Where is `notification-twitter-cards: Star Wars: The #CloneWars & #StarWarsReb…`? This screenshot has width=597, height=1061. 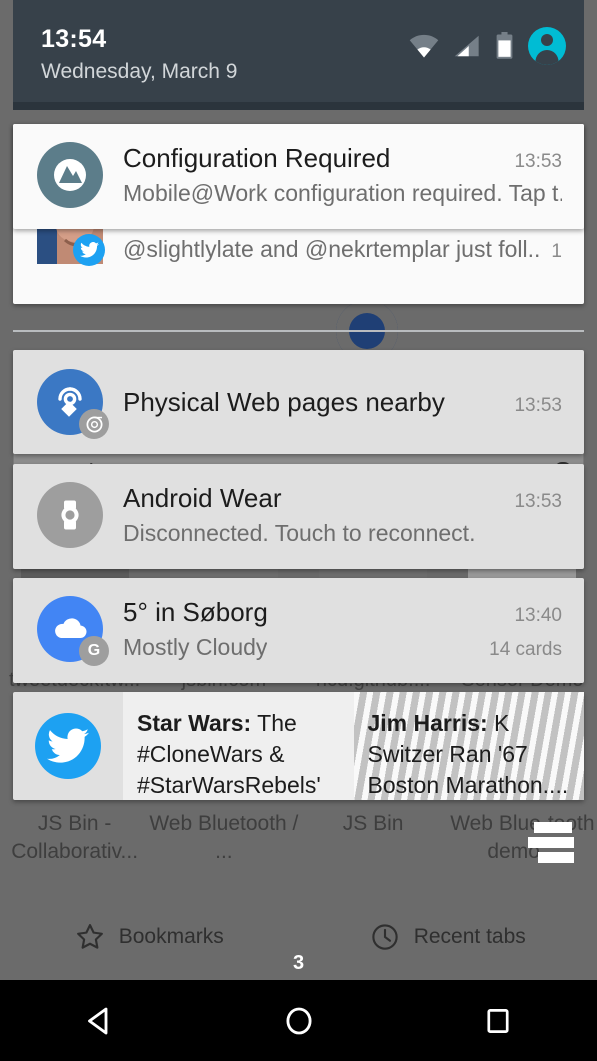
notification-twitter-cards: Star Wars: The #CloneWars & #StarWarsReb… is located at coordinates (298, 746).